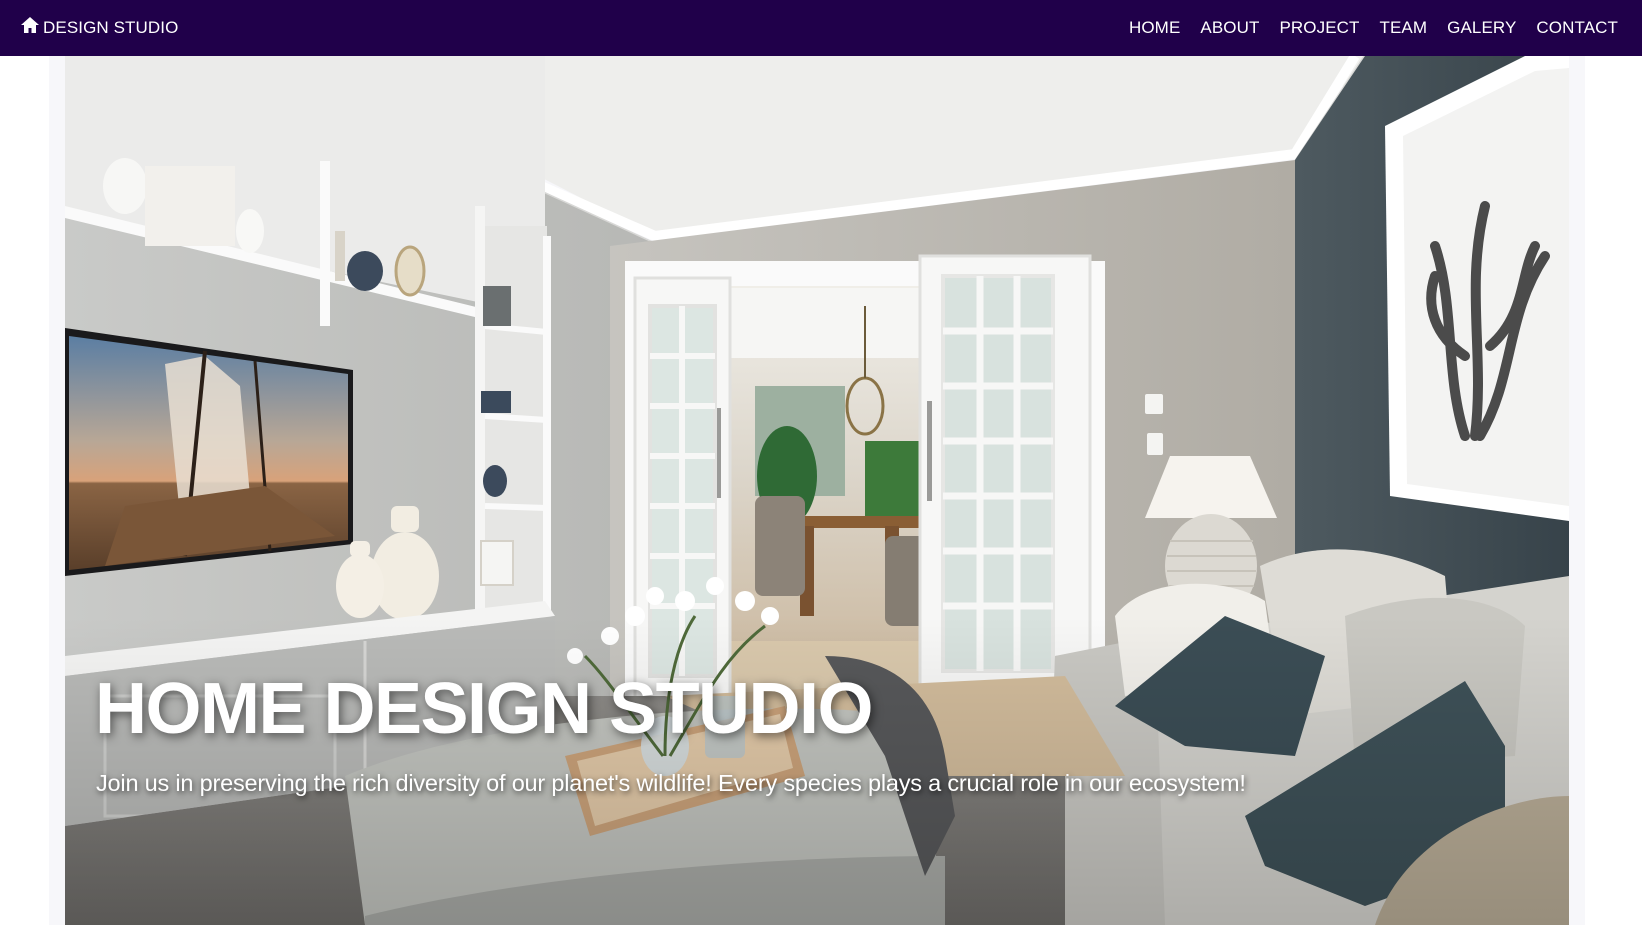 The height and width of the screenshot is (925, 1642). Describe the element at coordinates (30, 25) in the screenshot. I see `home-icon` at that location.